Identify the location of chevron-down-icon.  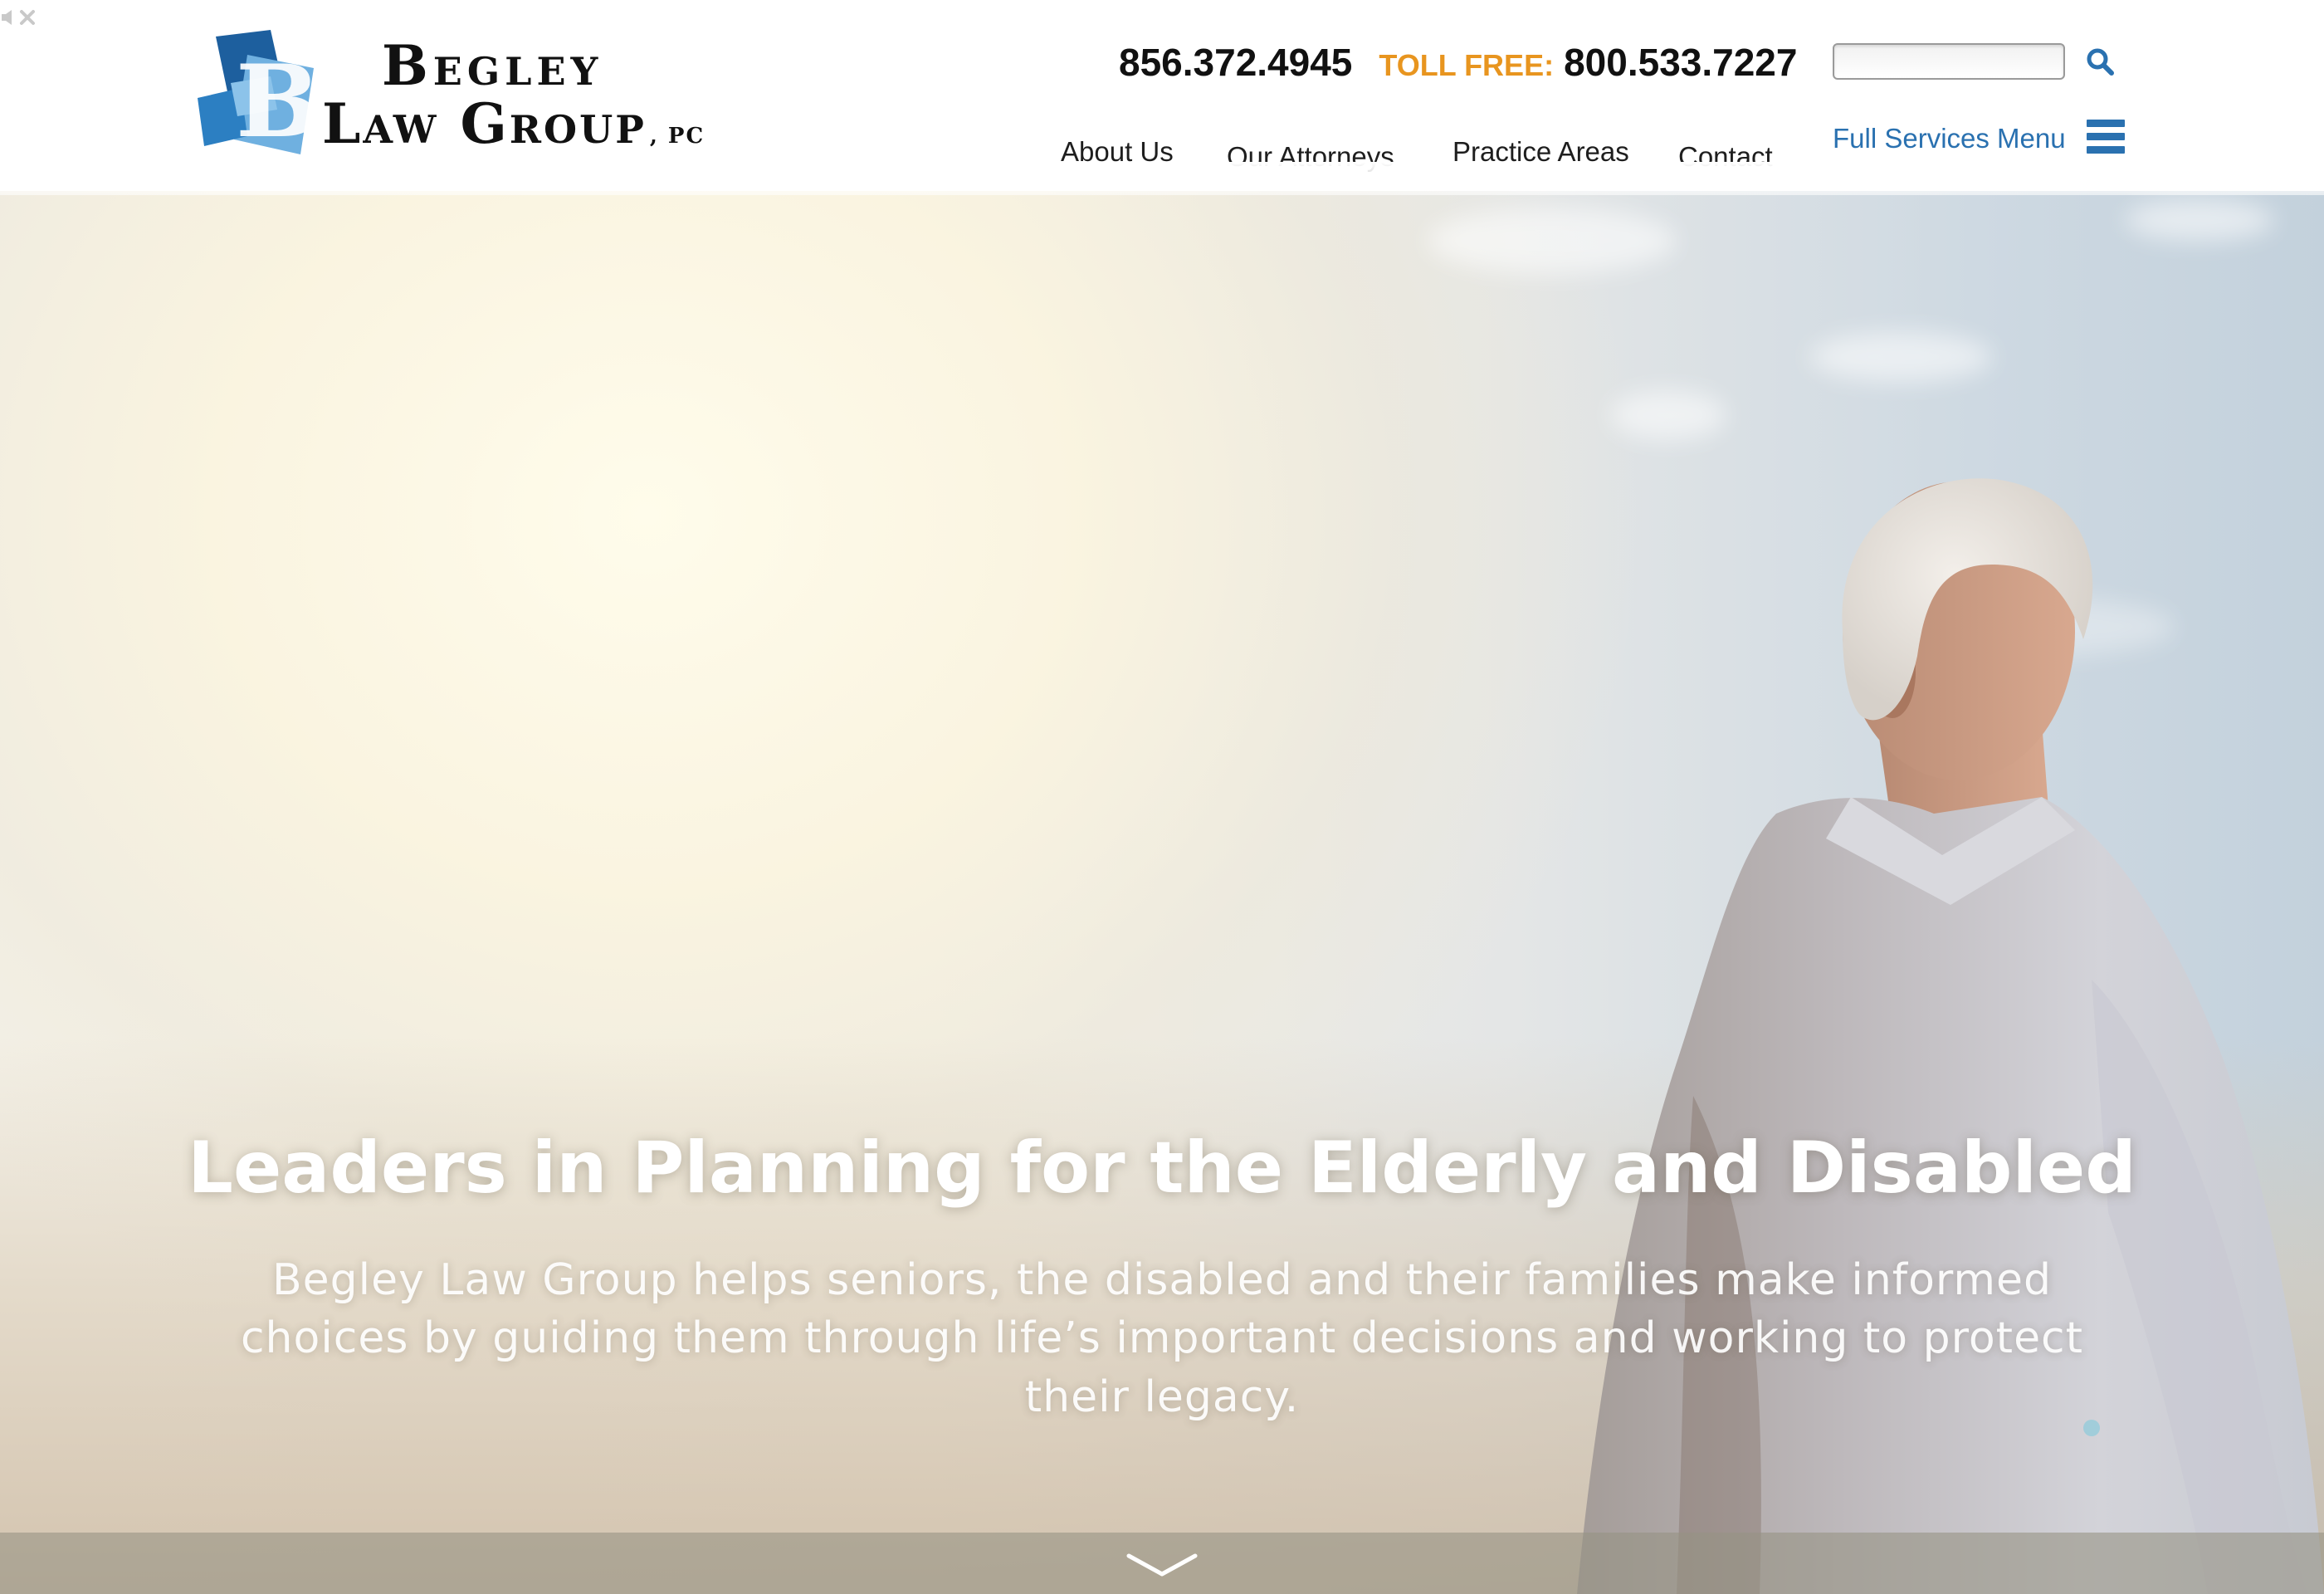
(1162, 1567).